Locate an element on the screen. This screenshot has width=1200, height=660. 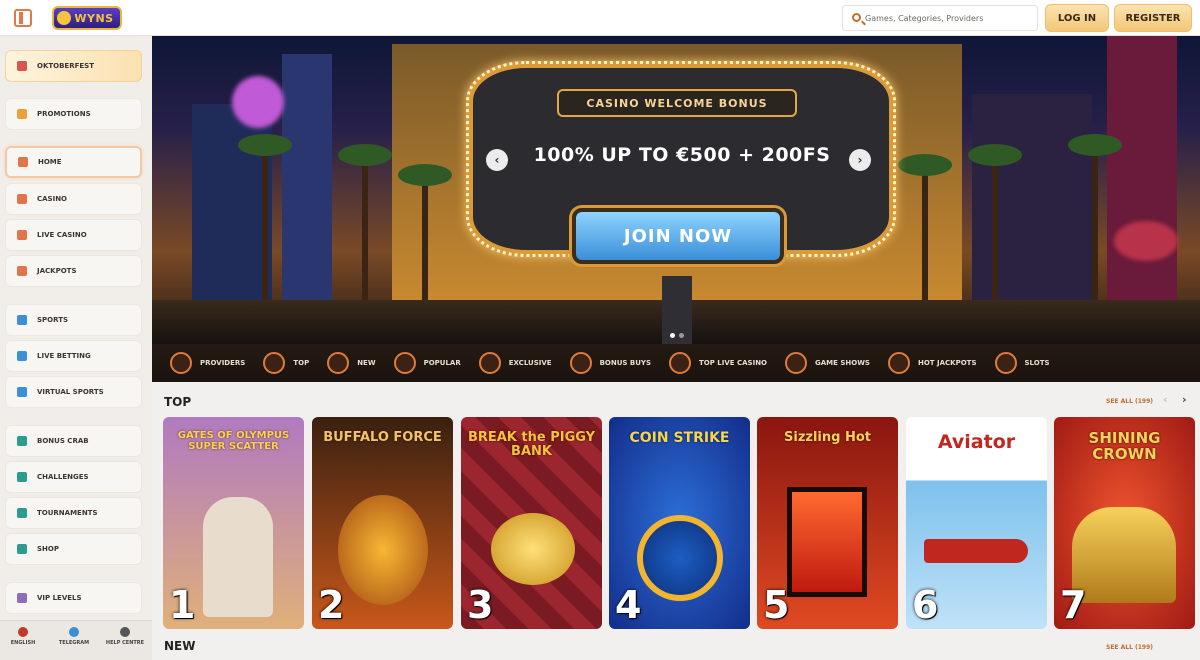
sidebar-item-shop: SHOP is located at coordinates (73, 549).